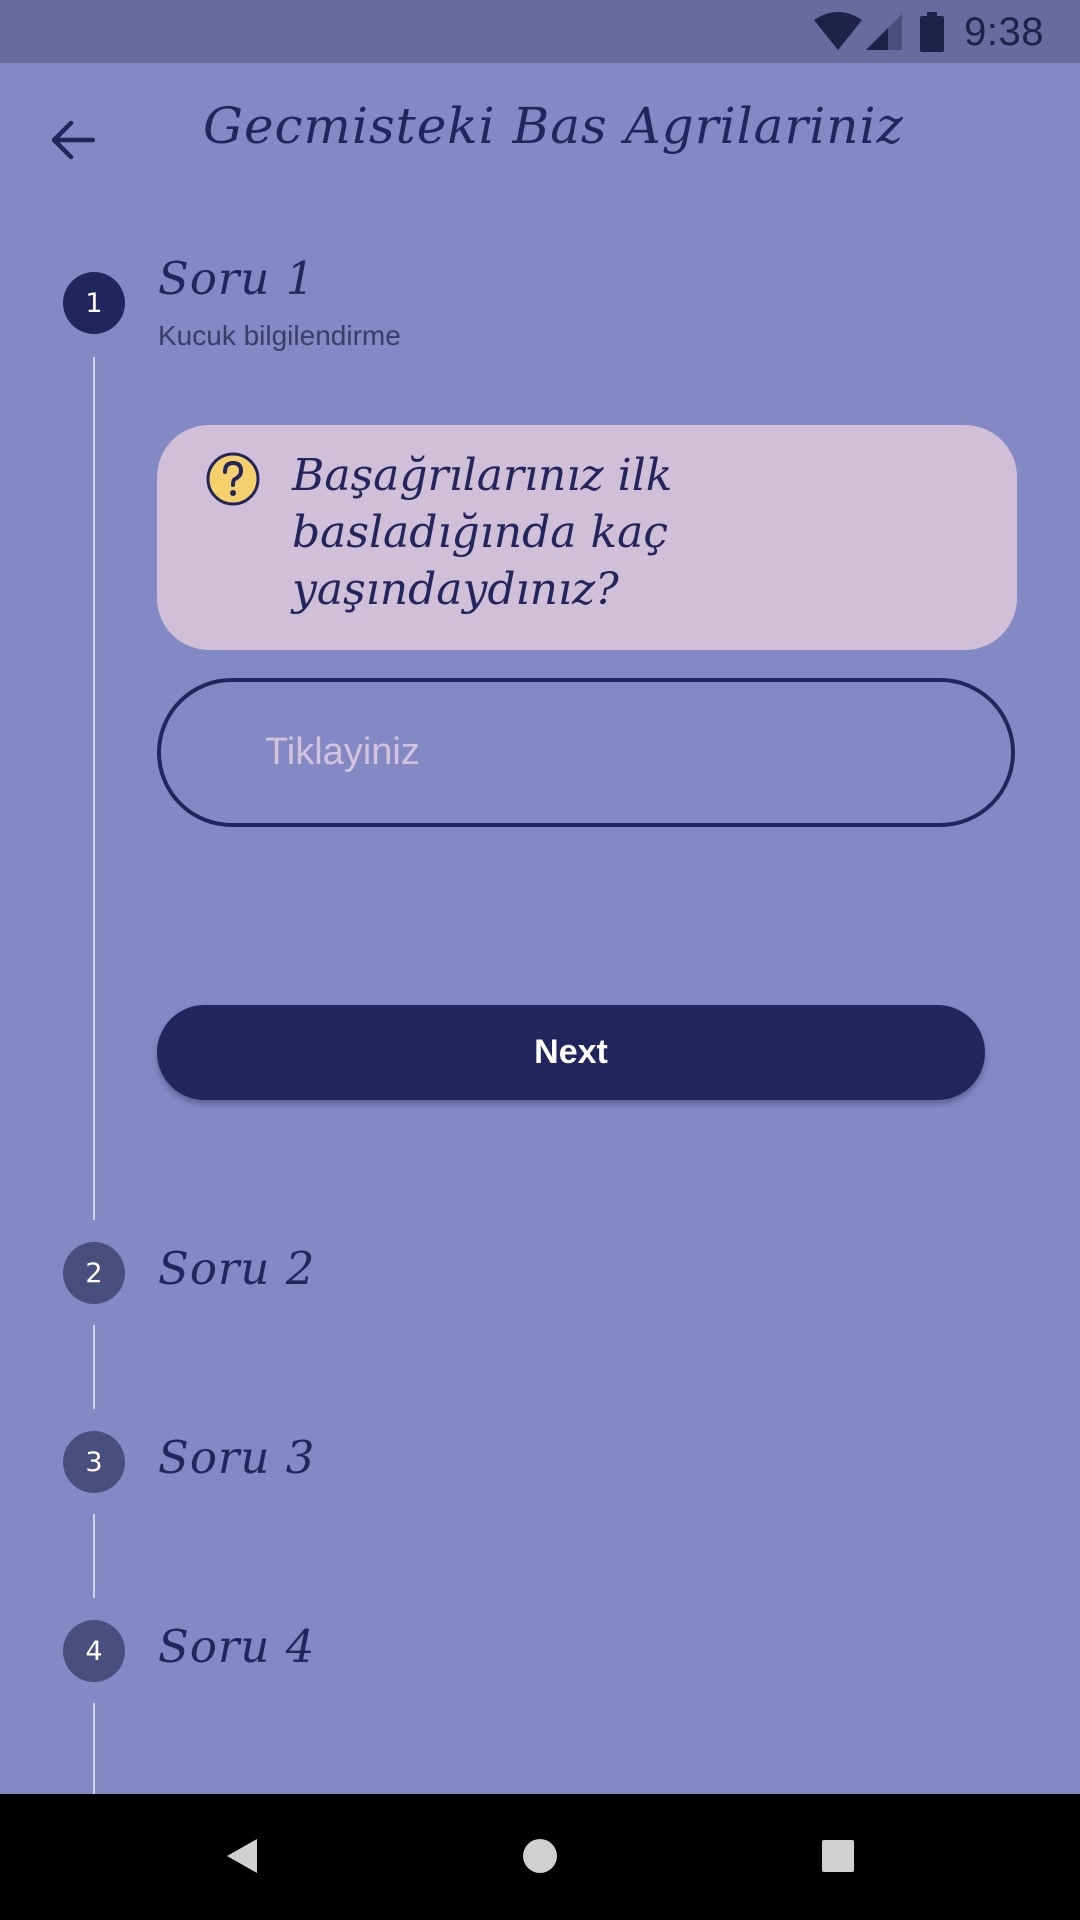 The height and width of the screenshot is (1920, 1080). Describe the element at coordinates (932, 32) in the screenshot. I see `battery-icon` at that location.